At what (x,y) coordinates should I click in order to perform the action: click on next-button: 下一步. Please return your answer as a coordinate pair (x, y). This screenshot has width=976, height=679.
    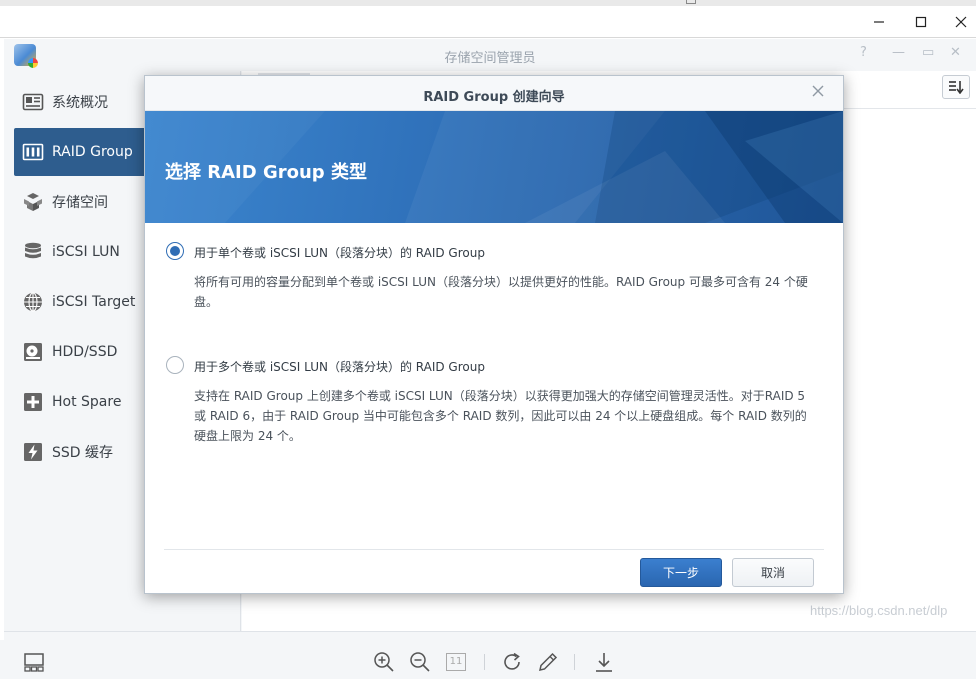
    Looking at the image, I should click on (681, 572).